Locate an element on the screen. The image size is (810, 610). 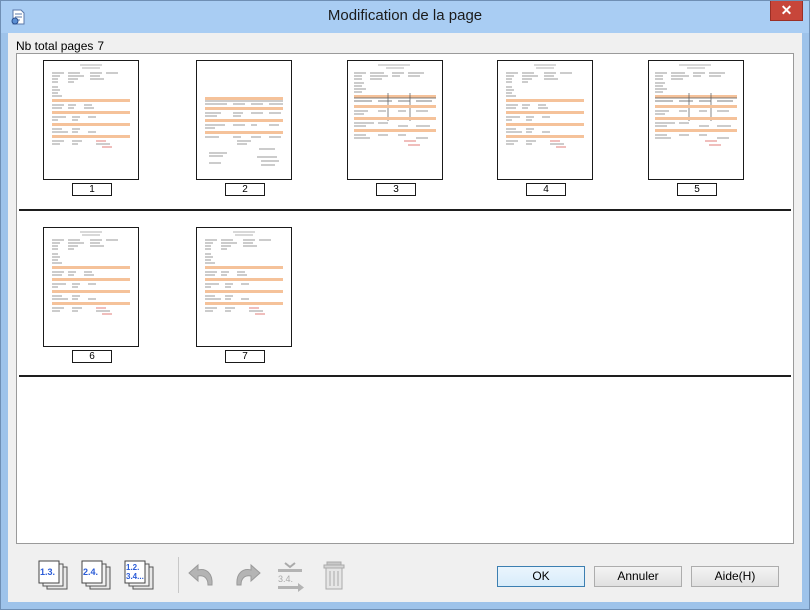
title-bar: Modification de la page ✕ is located at coordinates (405, 17).